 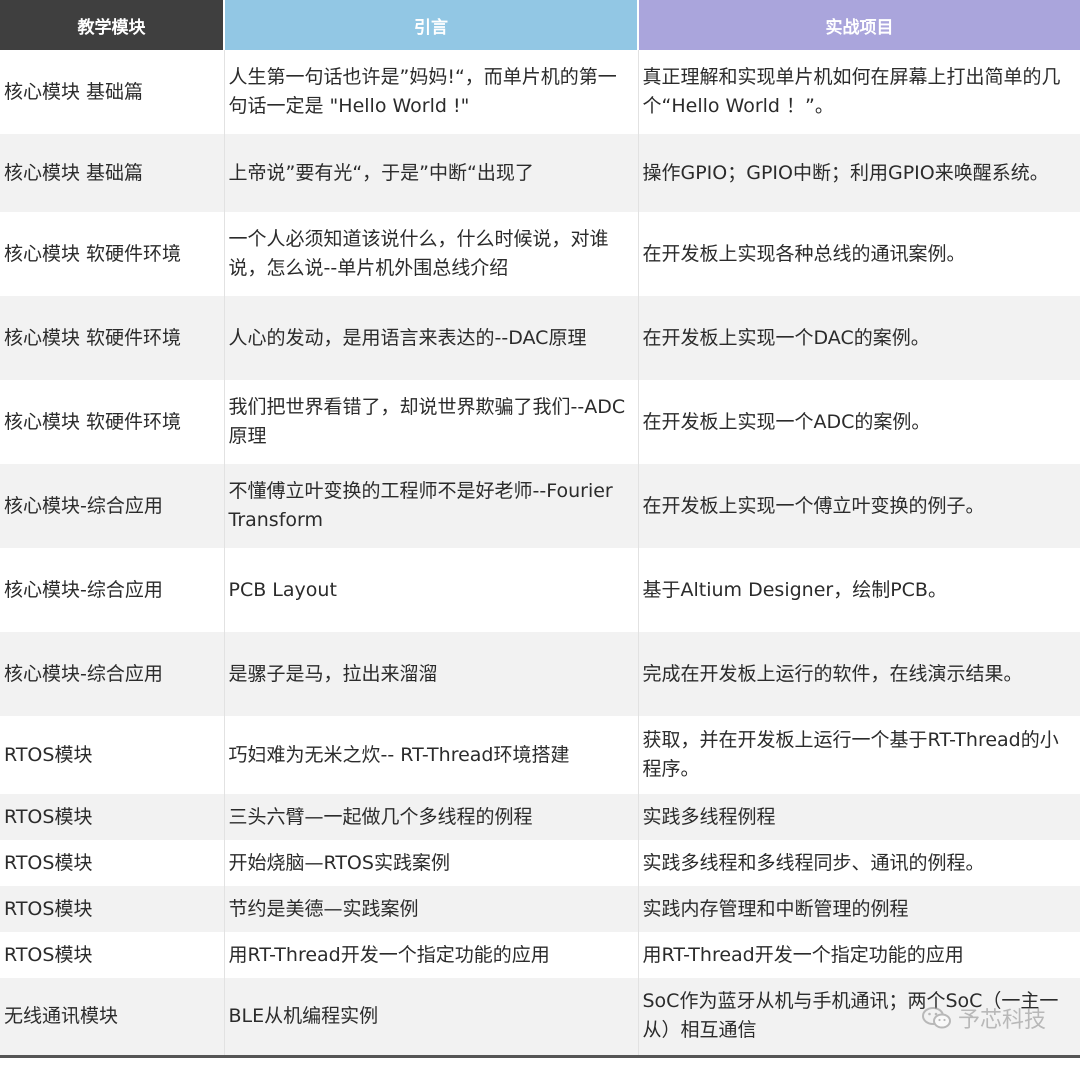 I want to click on cell-project: 操作GPIO；GPIO中断；利用GPIO来唤醒系统。, so click(x=858, y=173).